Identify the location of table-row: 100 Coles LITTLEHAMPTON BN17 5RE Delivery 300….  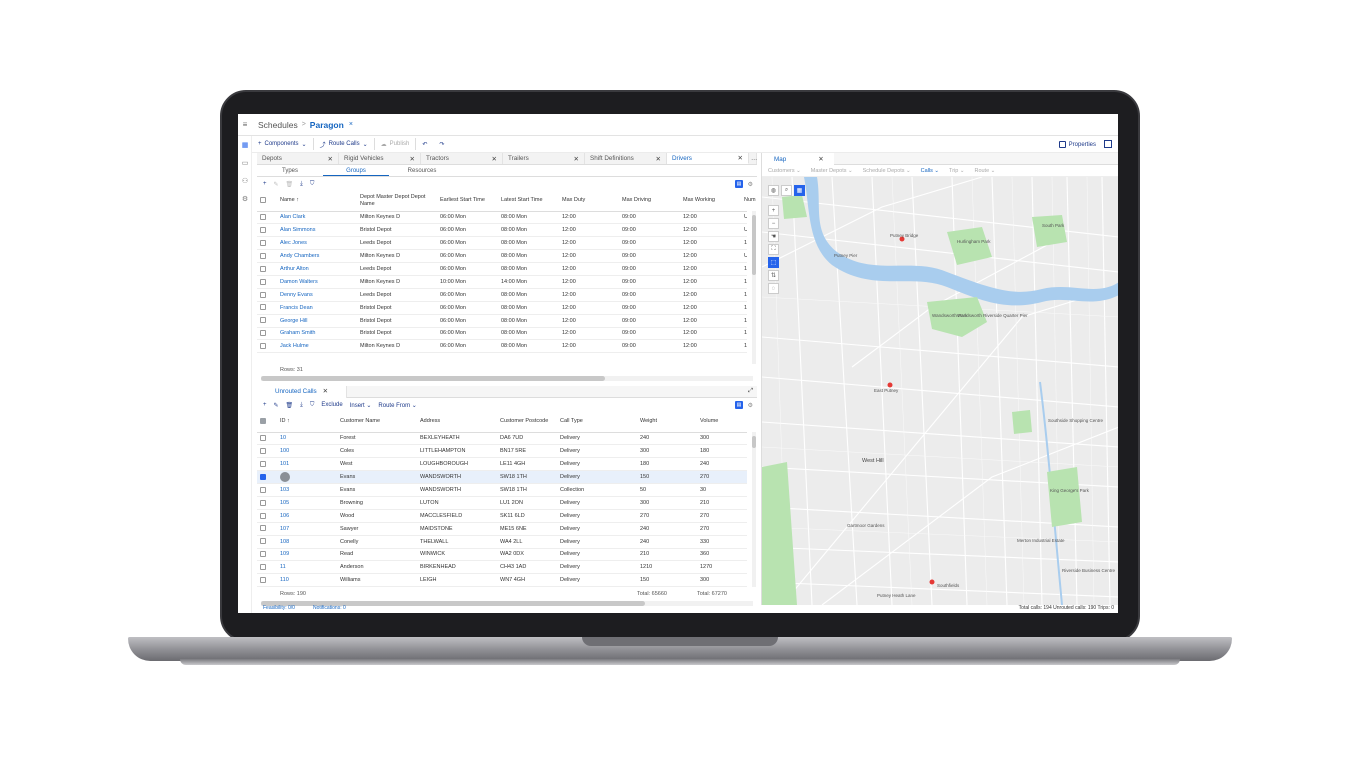
(502, 451).